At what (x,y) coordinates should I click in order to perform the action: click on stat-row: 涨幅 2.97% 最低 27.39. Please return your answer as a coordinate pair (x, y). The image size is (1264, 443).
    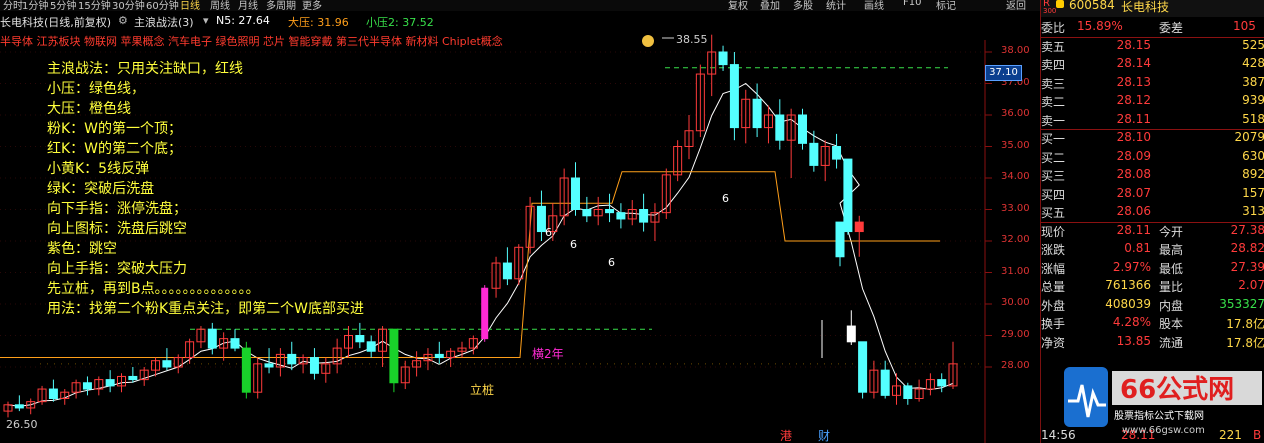
    Looking at the image, I should click on (1152, 268).